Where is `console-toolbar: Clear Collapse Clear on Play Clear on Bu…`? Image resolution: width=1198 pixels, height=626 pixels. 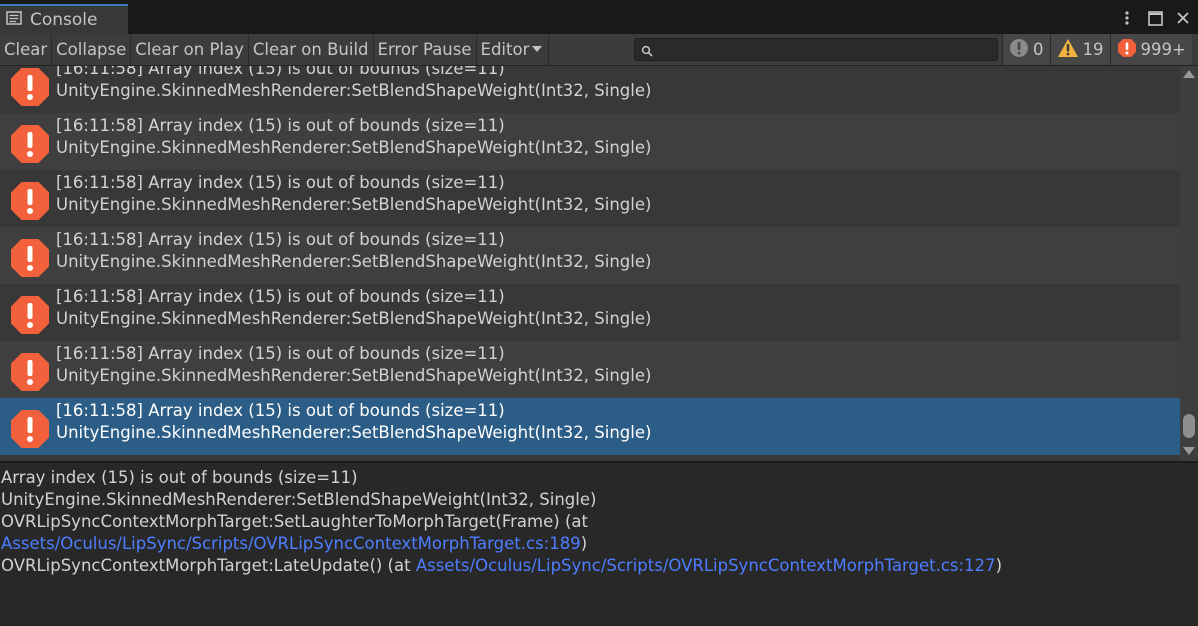
console-toolbar: Clear Collapse Clear on Play Clear on Bu… is located at coordinates (599, 50).